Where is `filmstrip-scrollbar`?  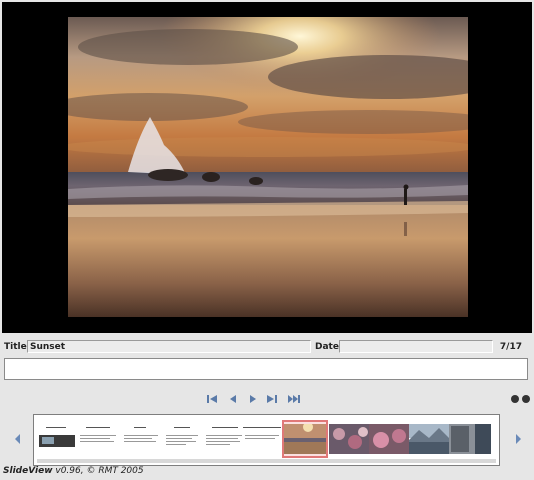
filmstrip-scrollbar is located at coordinates (266, 461).